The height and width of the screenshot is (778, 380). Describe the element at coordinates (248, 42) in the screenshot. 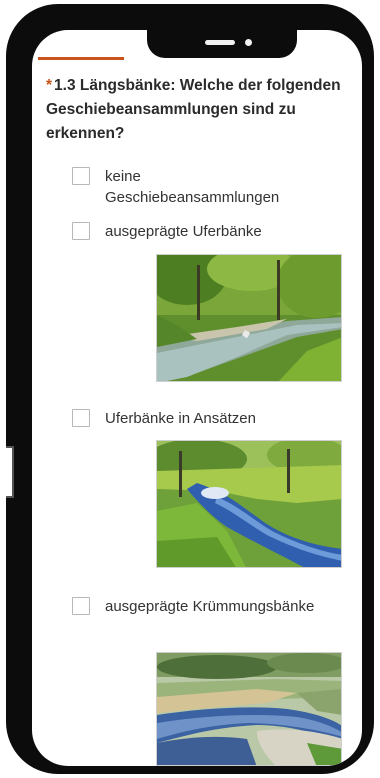

I see `camera-icon` at that location.